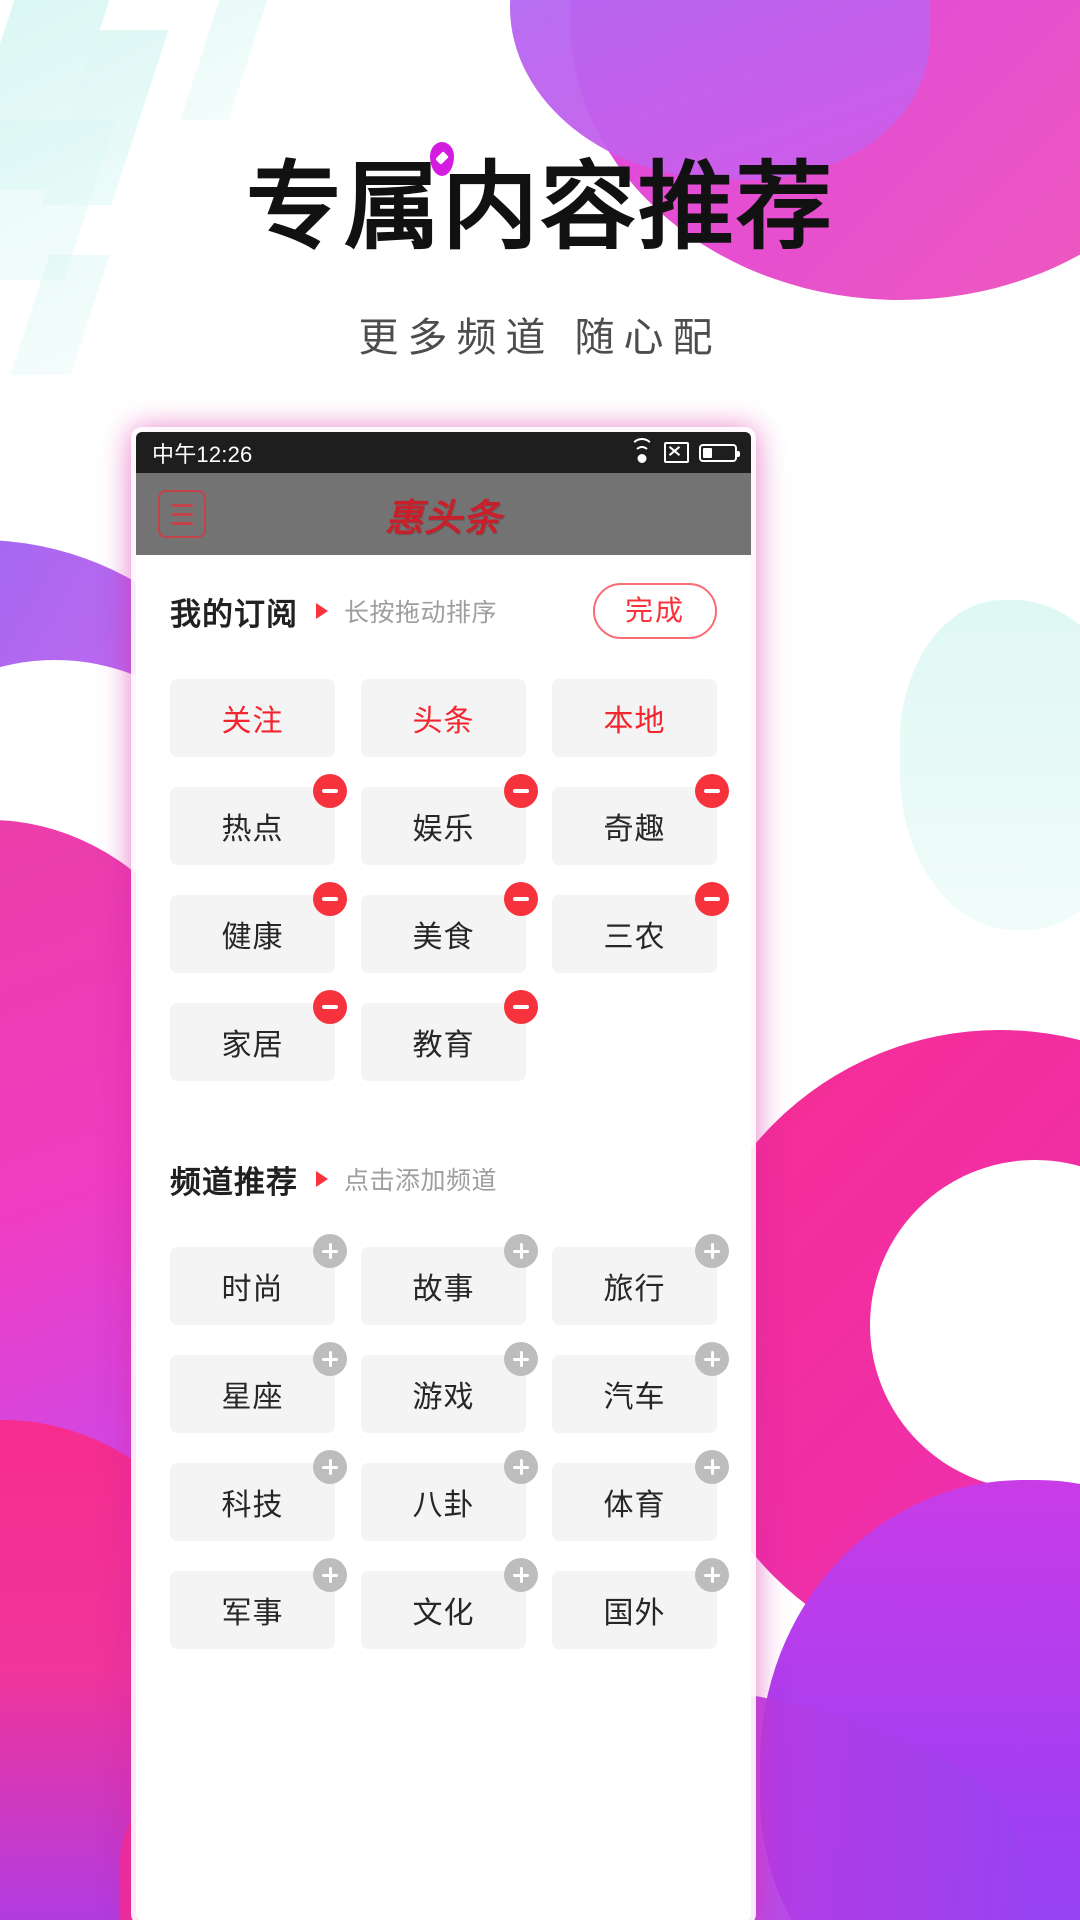 This screenshot has height=1920, width=1080. I want to click on channel-tile: 娱乐, so click(449, 819).